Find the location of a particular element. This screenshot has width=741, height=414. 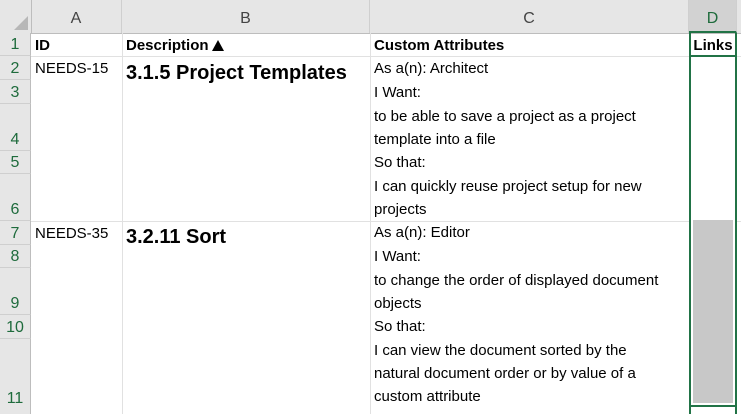

links-cell-shaded is located at coordinates (713, 311).